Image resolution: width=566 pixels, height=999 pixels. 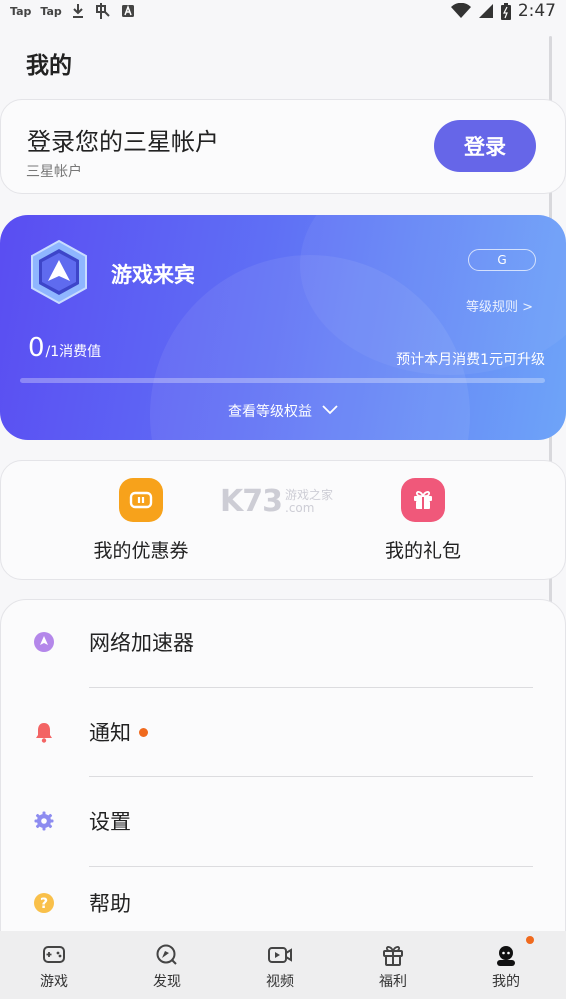 What do you see at coordinates (21, 11) in the screenshot?
I see `taptap-app-label: Tap` at bounding box center [21, 11].